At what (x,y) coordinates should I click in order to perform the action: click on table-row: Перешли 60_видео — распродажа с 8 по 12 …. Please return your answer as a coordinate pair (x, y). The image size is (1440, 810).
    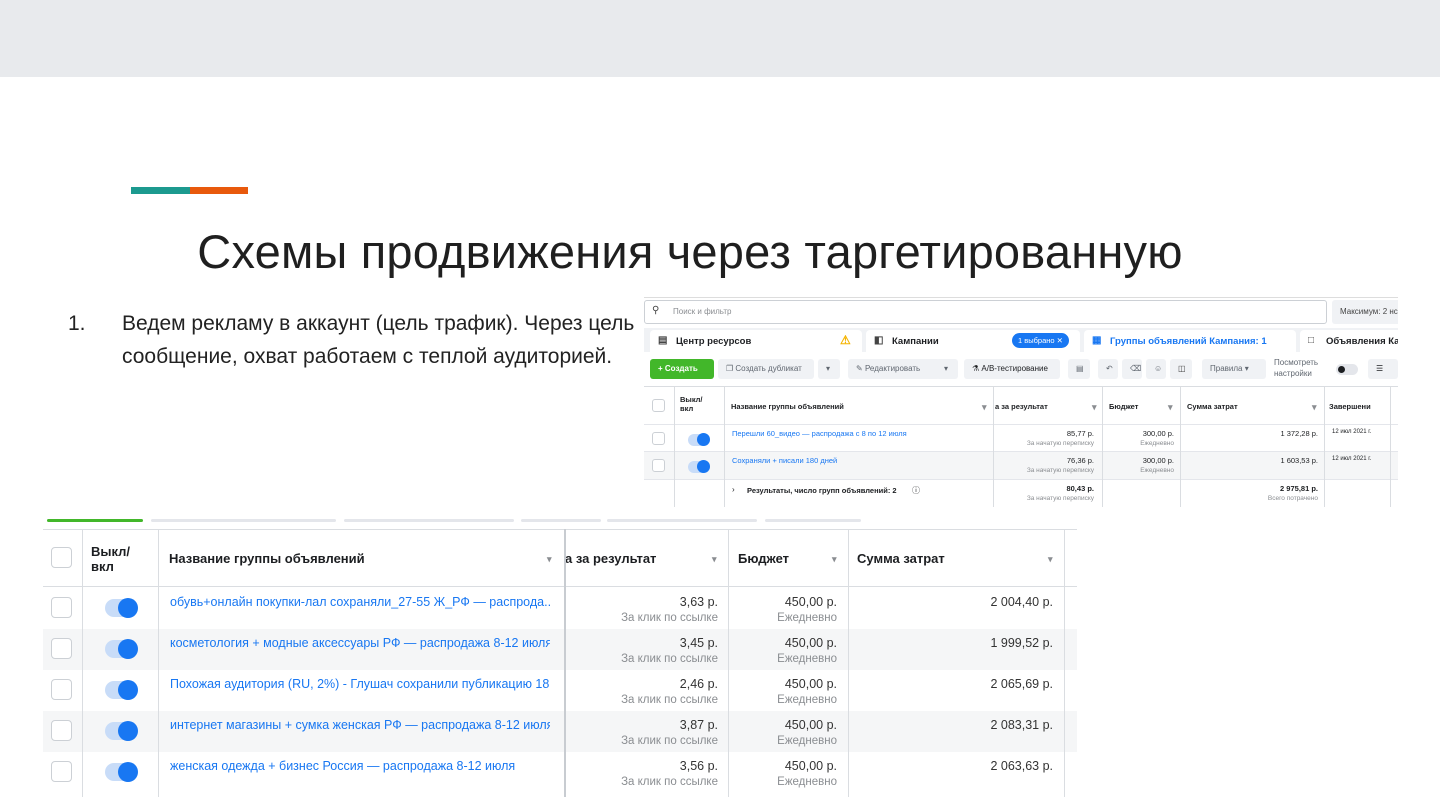
    Looking at the image, I should click on (1021, 438).